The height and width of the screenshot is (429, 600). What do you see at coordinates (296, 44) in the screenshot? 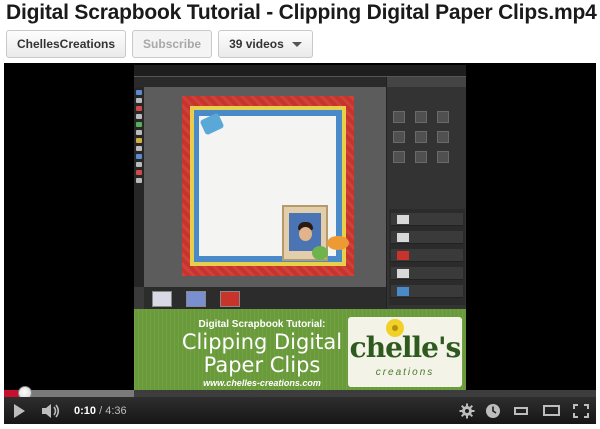
I see `chevron-down-icon` at bounding box center [296, 44].